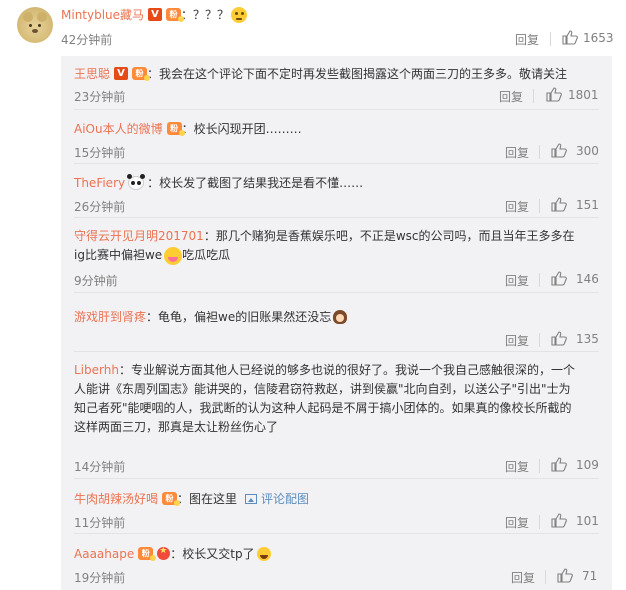  I want to click on like-count: 71, so click(590, 576).